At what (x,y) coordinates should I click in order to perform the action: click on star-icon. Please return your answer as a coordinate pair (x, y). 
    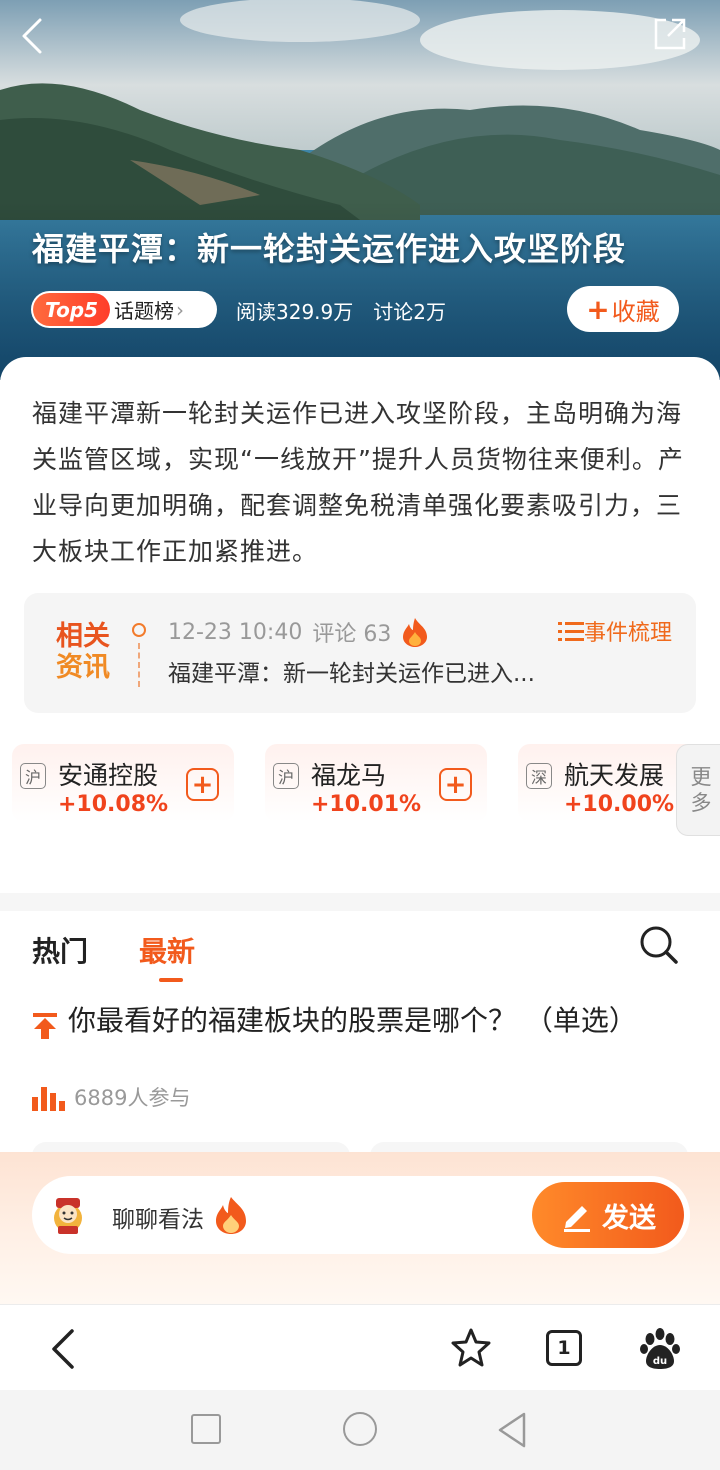
    Looking at the image, I should click on (471, 1348).